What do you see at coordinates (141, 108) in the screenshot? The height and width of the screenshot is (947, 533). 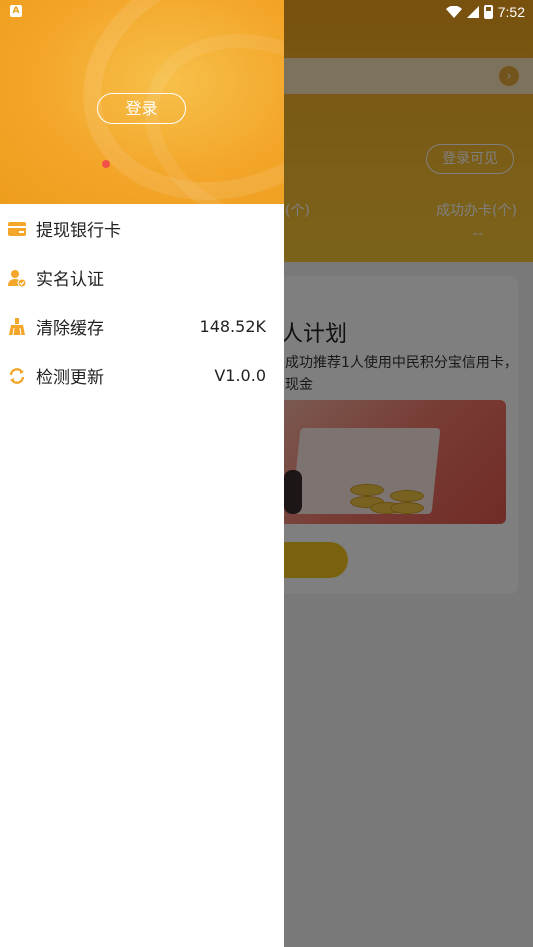 I see `login-button: 登录` at bounding box center [141, 108].